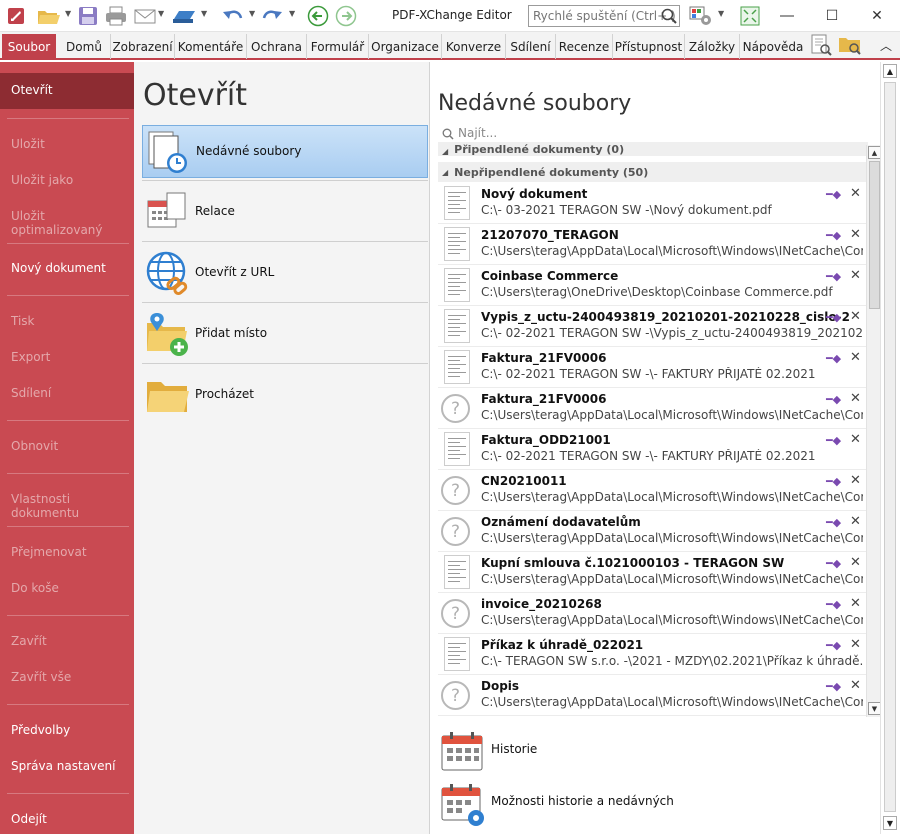 The height and width of the screenshot is (834, 900). Describe the element at coordinates (318, 16) in the screenshot. I see `back-icon` at that location.